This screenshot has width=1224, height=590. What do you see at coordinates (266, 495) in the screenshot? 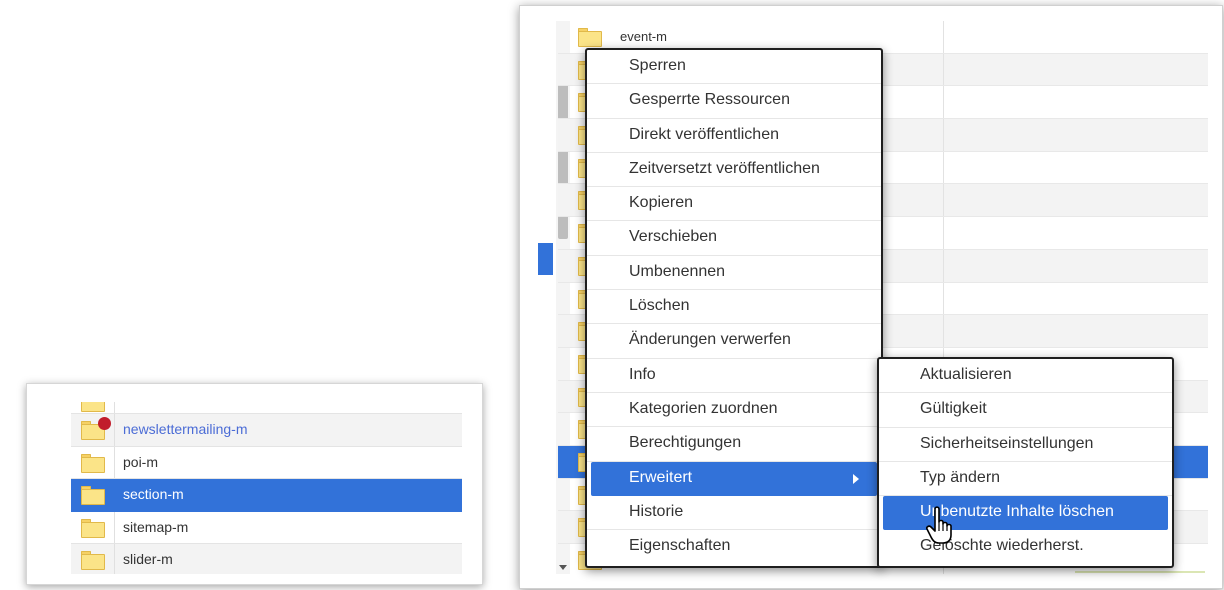
I see `tree-row: section-m` at bounding box center [266, 495].